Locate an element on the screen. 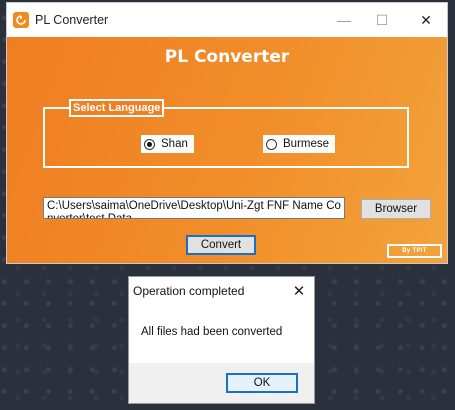 The image size is (455, 410). close-button: ✕ is located at coordinates (426, 20).